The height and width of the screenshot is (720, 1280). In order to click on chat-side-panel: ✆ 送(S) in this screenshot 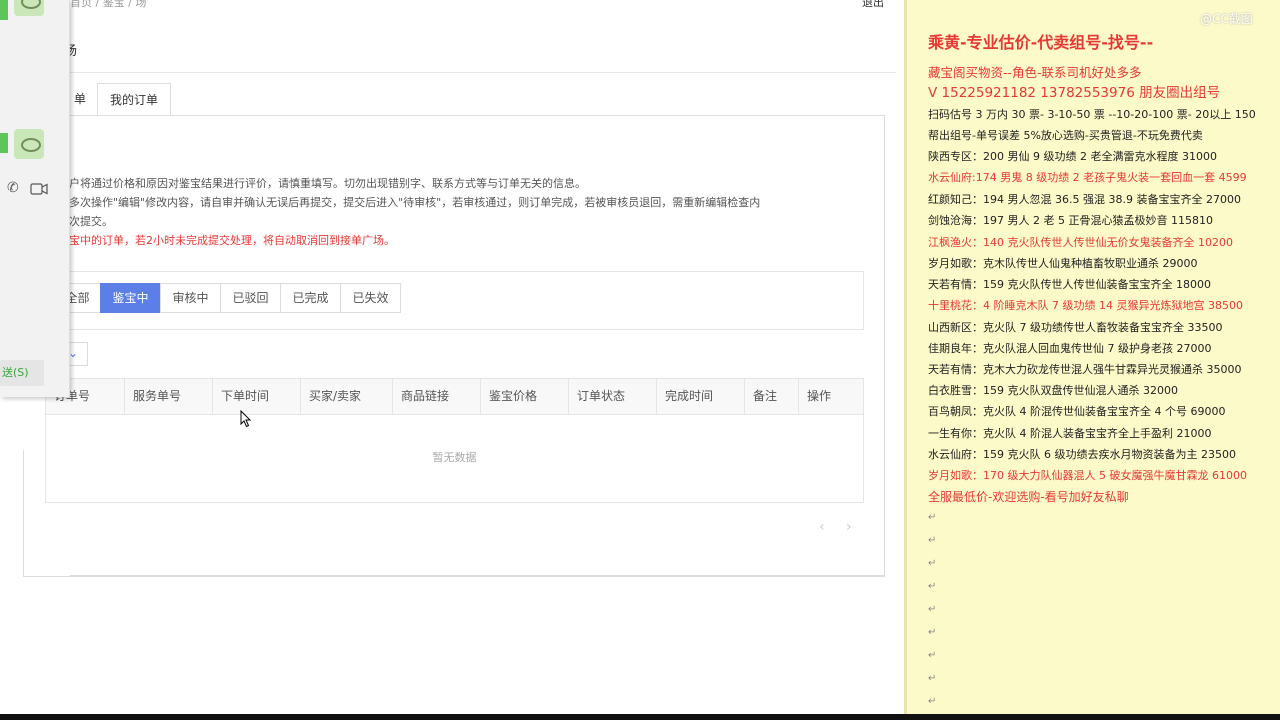, I will do `click(35, 198)`.